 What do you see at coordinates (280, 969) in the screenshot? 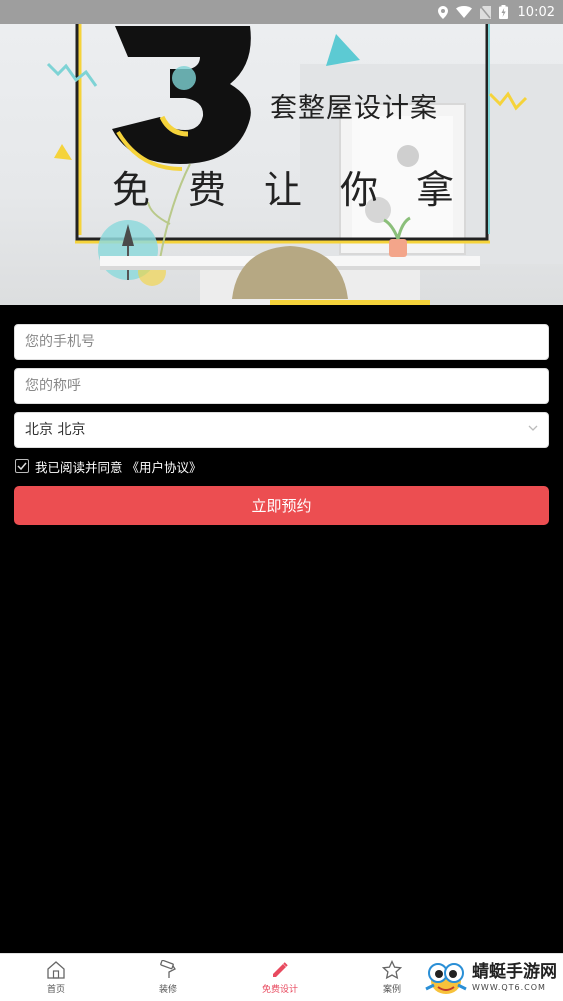
I see `pencil-icon` at bounding box center [280, 969].